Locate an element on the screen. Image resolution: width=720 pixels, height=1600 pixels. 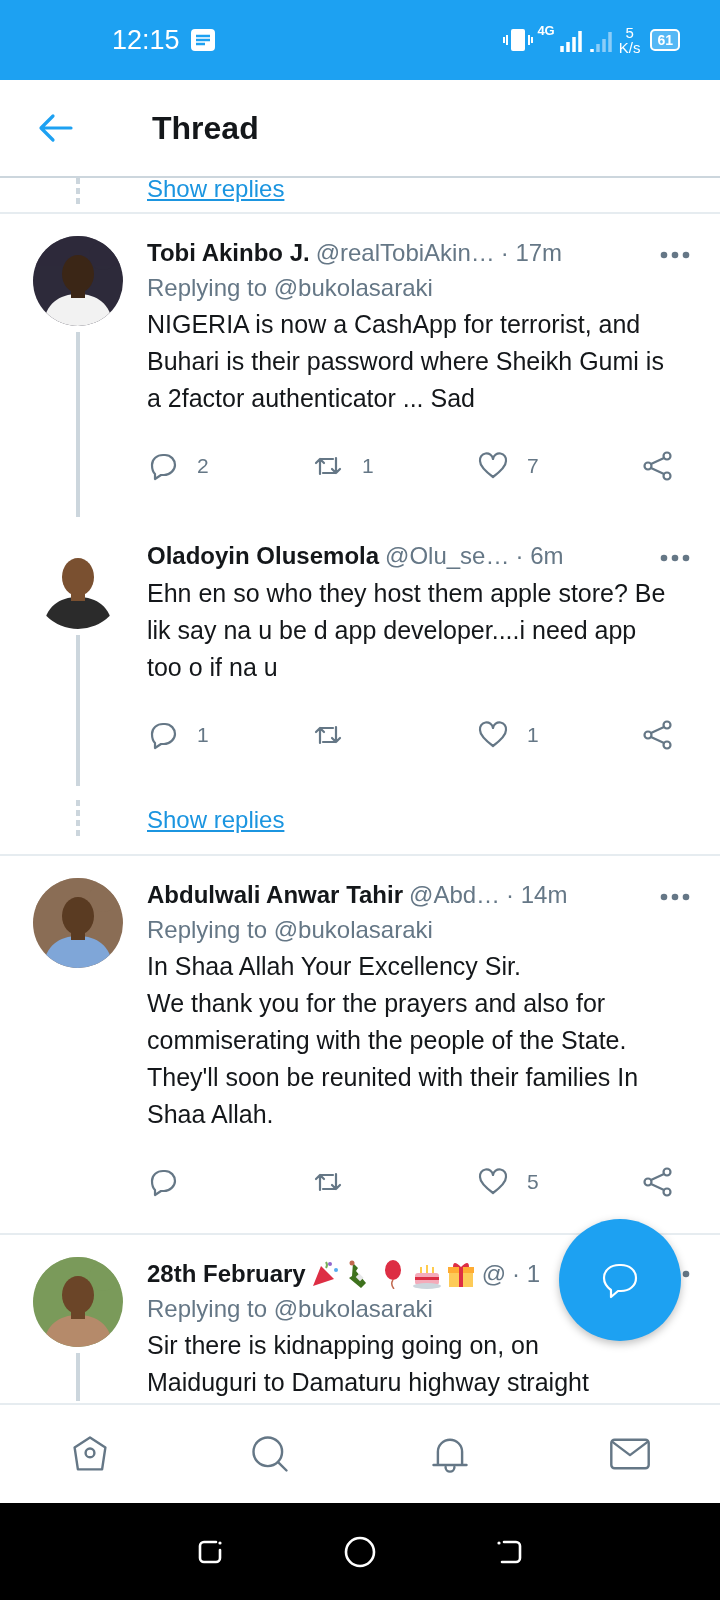
author-name: Abdulwali Anwar Tahir is located at coordinates (275, 895).